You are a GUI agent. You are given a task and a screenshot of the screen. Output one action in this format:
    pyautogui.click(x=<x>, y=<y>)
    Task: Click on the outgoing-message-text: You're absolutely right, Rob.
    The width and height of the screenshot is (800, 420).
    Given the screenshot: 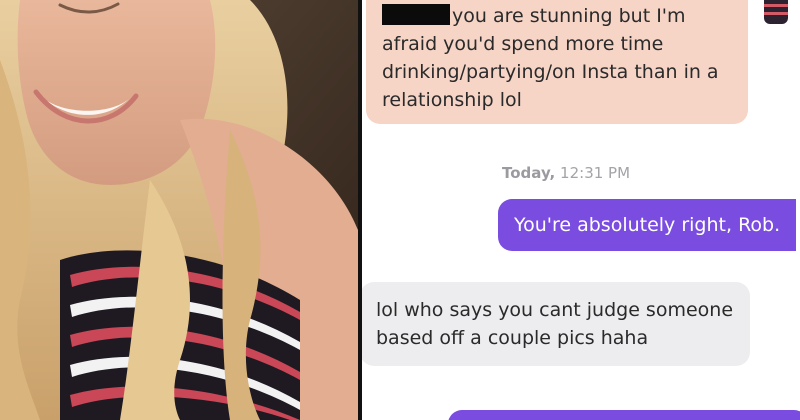 What is the action you would take?
    pyautogui.click(x=647, y=225)
    